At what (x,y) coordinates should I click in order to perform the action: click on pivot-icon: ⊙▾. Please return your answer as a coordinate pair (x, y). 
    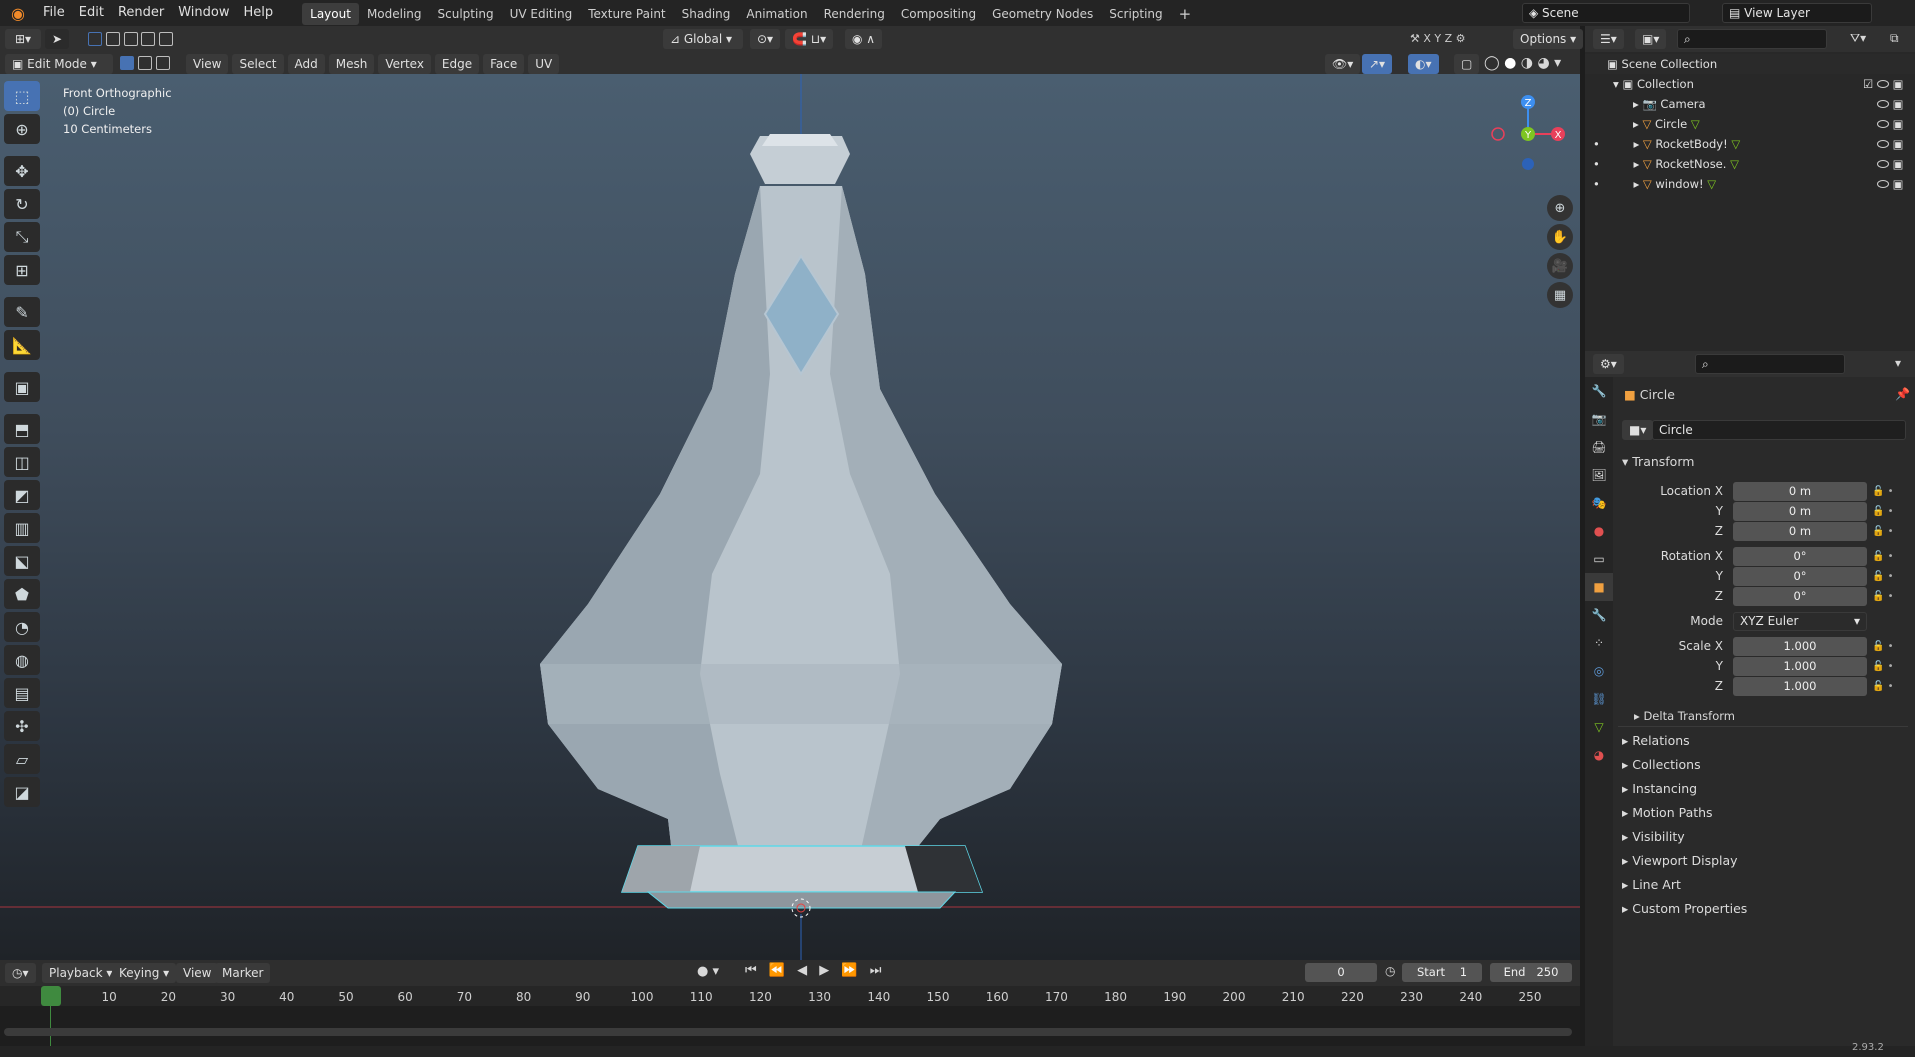
    Looking at the image, I should click on (765, 39).